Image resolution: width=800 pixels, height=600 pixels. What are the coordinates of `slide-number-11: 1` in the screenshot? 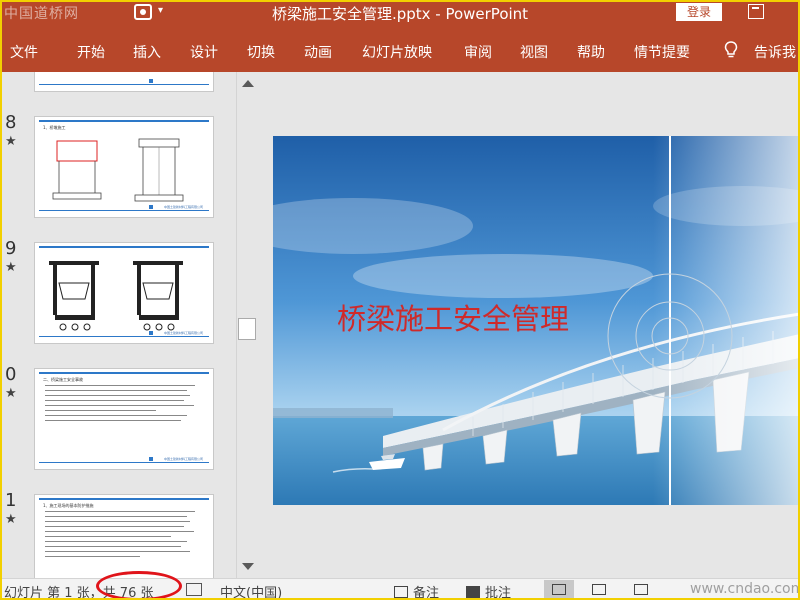 It's located at (11, 500).